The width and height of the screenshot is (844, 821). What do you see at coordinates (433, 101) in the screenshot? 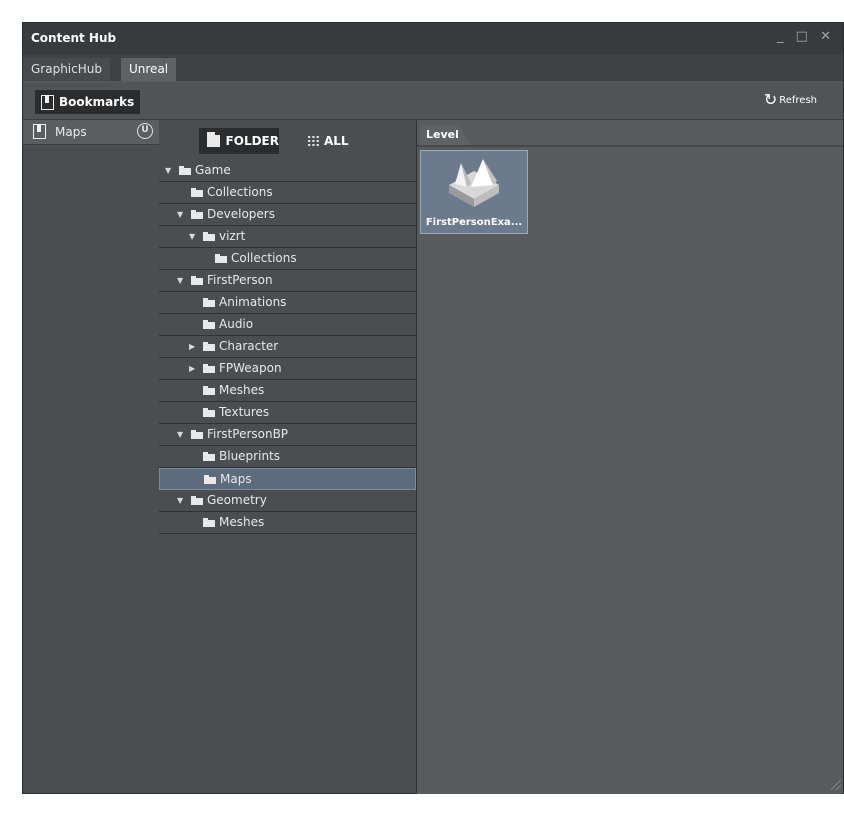
I see `toolbar: Bookmarks ↻ Refresh` at bounding box center [433, 101].